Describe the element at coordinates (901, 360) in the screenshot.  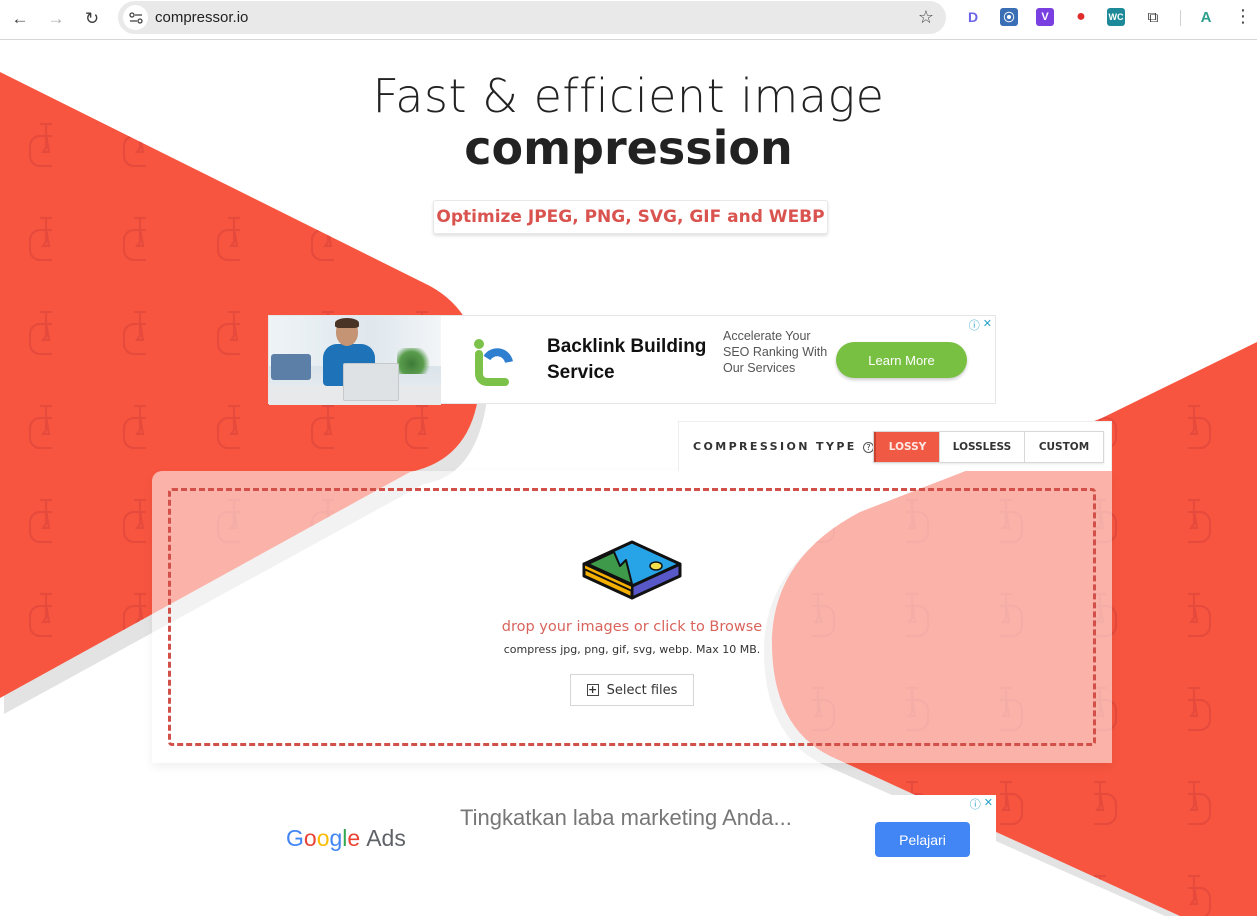
I see `learn-more-button: Learn More` at that location.